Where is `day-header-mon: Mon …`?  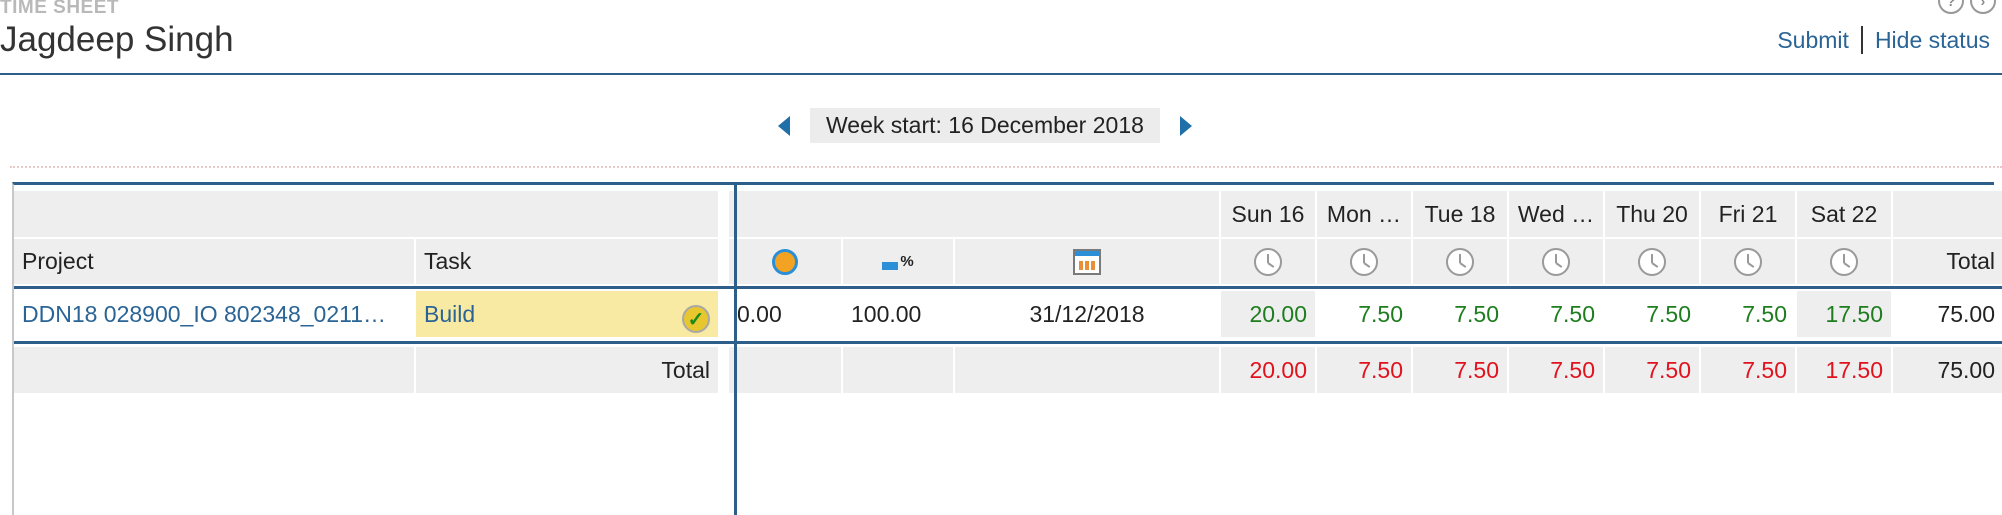
day-header-mon: Mon … is located at coordinates (1364, 214).